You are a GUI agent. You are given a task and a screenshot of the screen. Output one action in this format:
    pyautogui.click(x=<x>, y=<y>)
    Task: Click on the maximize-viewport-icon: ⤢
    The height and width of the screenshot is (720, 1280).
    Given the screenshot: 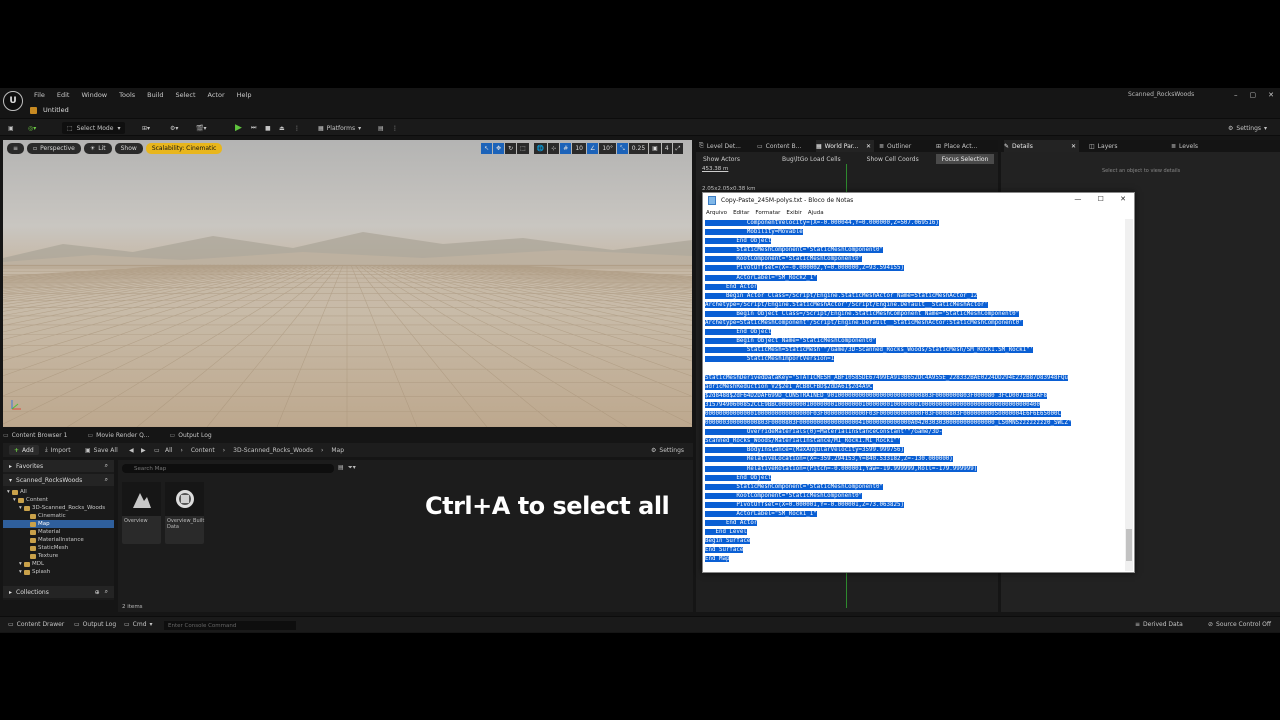 What is the action you would take?
    pyautogui.click(x=678, y=148)
    